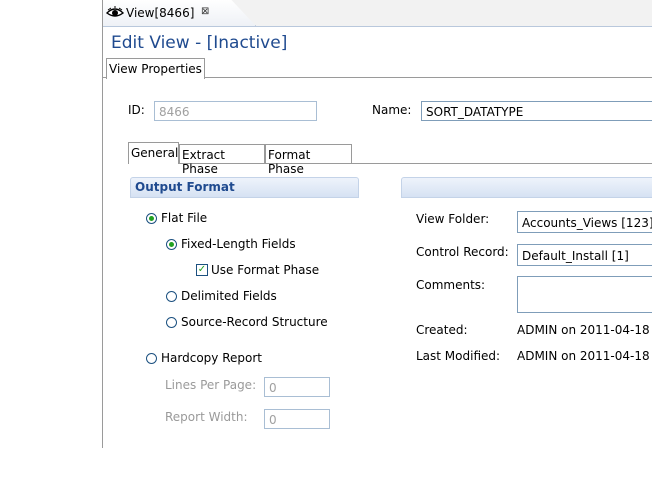  Describe the element at coordinates (211, 358) in the screenshot. I see `hardcopy-label: Hardcopy Report` at that location.